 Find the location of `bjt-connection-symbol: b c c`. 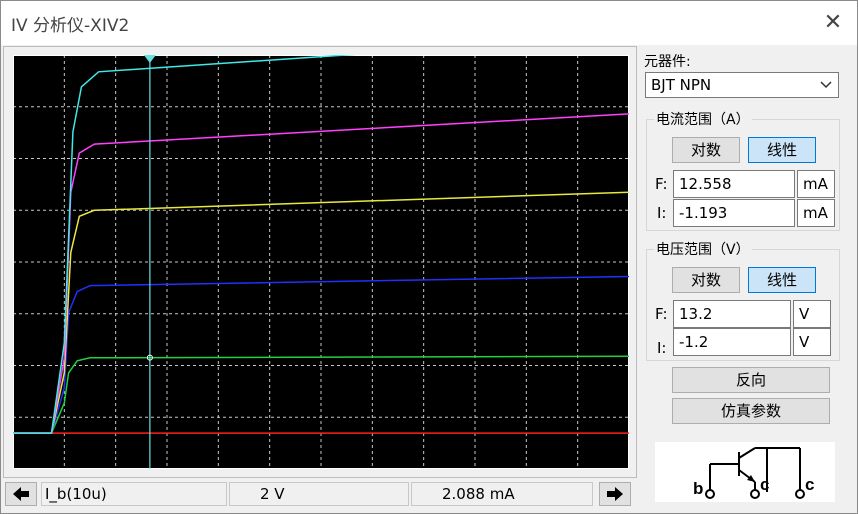

bjt-connection-symbol: b c c is located at coordinates (745, 472).